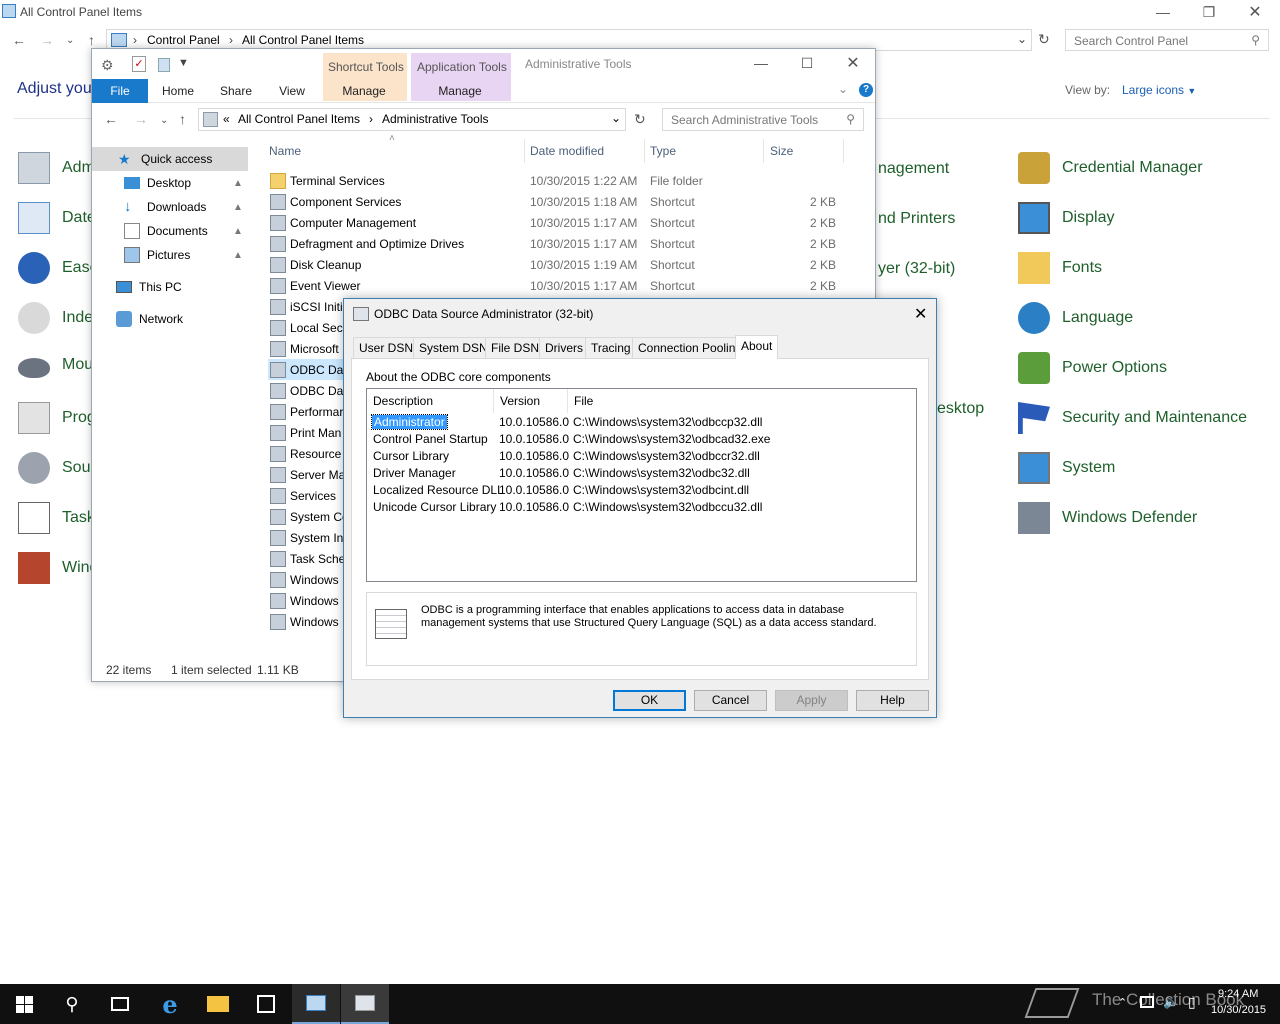  What do you see at coordinates (761, 63) in the screenshot?
I see `explorer-minimize-button: —` at bounding box center [761, 63].